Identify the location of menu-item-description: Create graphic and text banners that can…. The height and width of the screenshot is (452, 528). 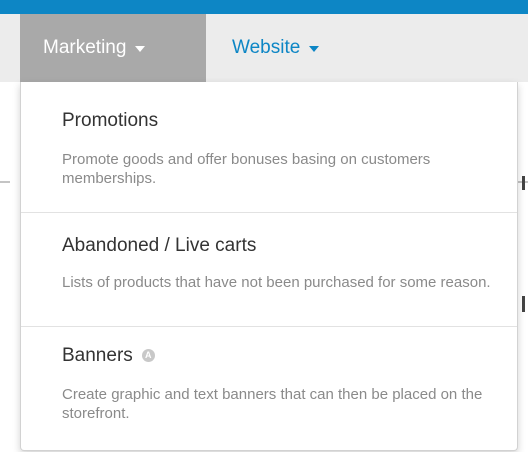
(272, 404).